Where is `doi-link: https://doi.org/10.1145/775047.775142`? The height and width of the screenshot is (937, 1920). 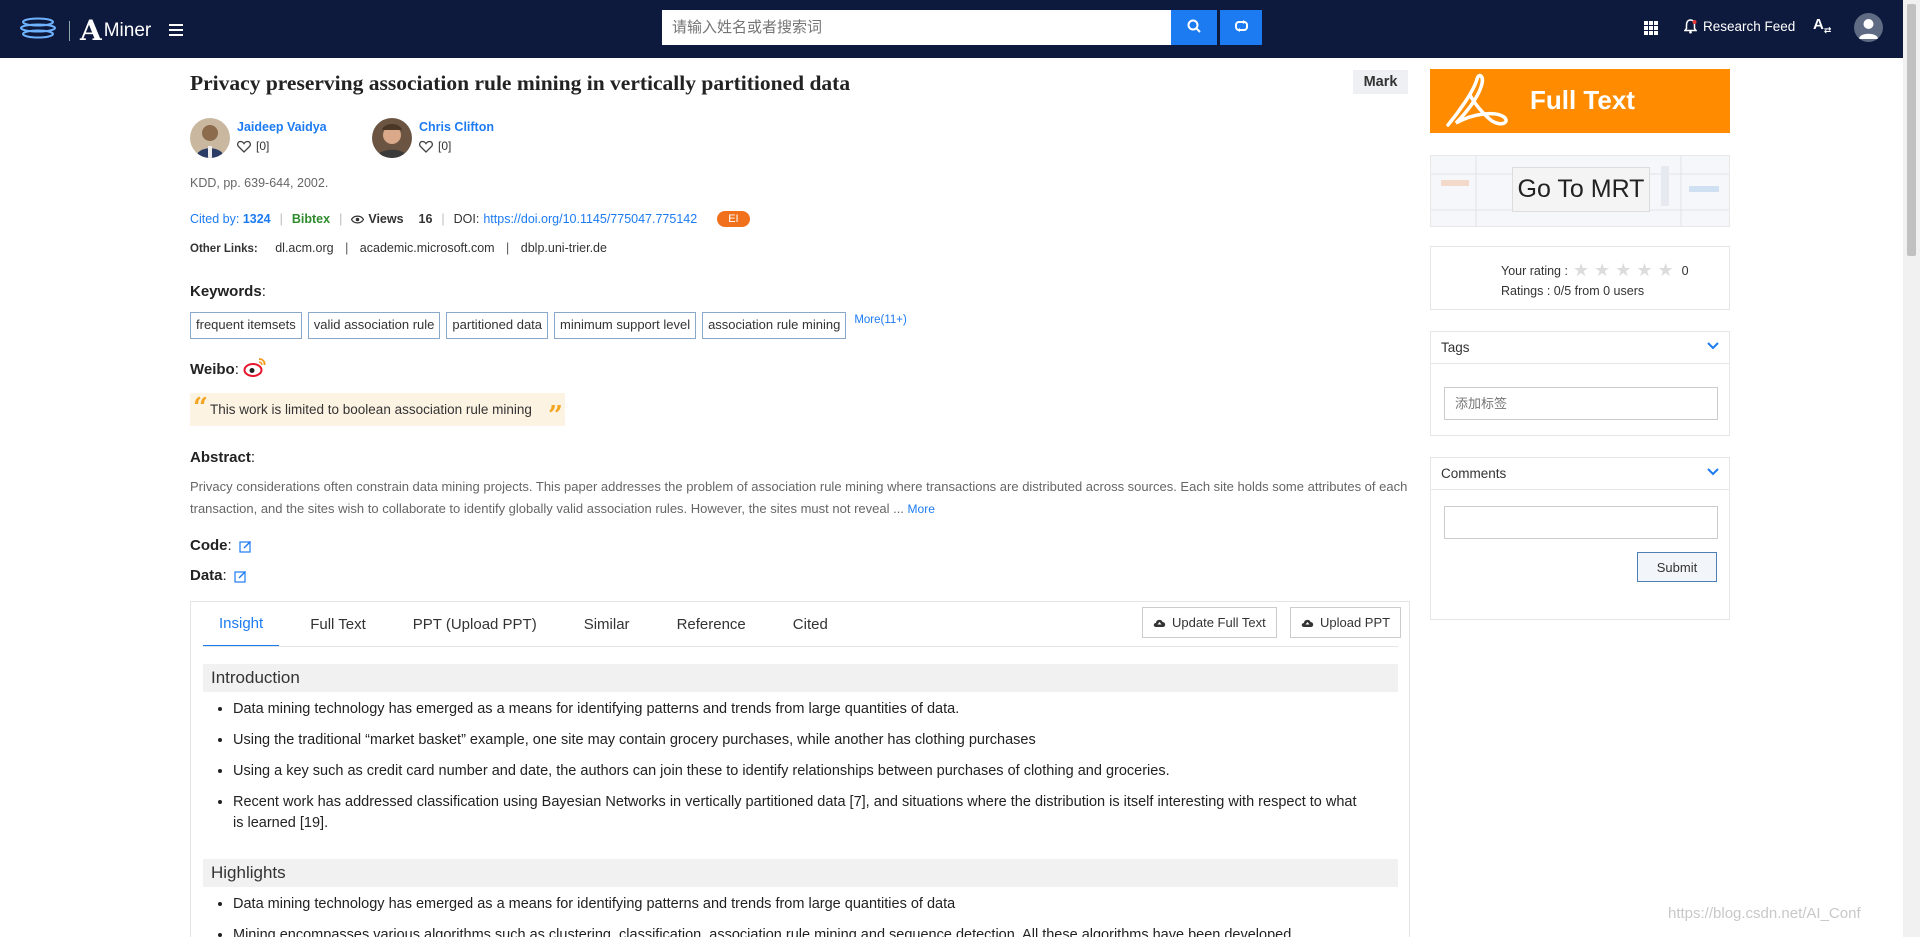 doi-link: https://doi.org/10.1145/775047.775142 is located at coordinates (590, 219).